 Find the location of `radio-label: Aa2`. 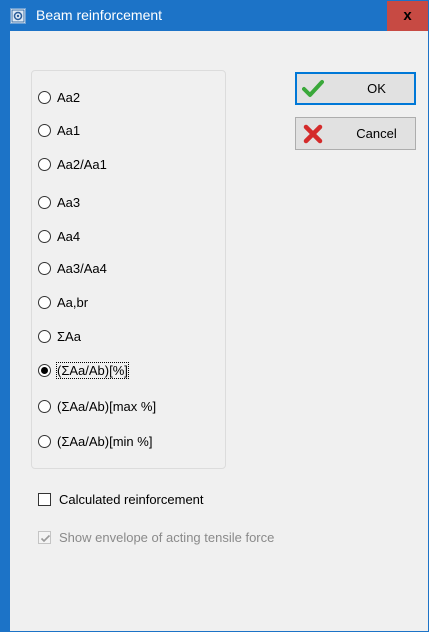

radio-label: Aa2 is located at coordinates (69, 97).